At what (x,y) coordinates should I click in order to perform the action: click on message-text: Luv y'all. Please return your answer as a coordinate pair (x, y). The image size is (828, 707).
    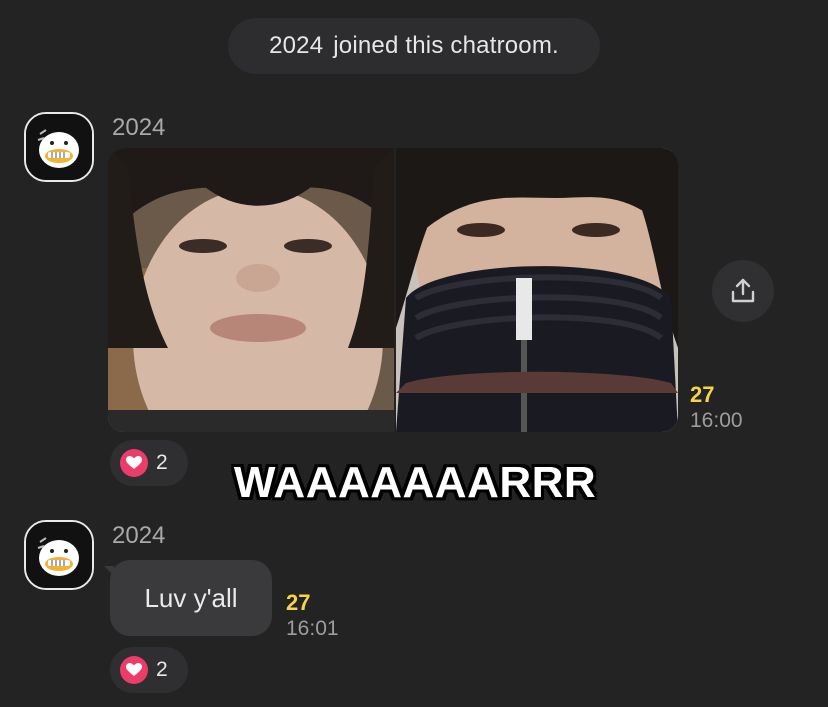
    Looking at the image, I should click on (191, 597).